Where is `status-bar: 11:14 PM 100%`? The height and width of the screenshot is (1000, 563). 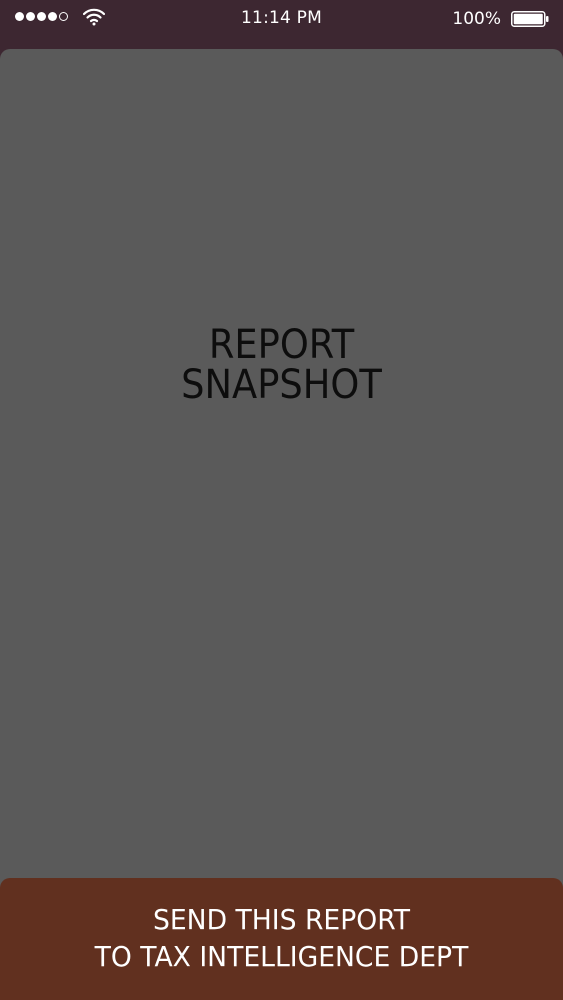 status-bar: 11:14 PM 100% is located at coordinates (281, 19).